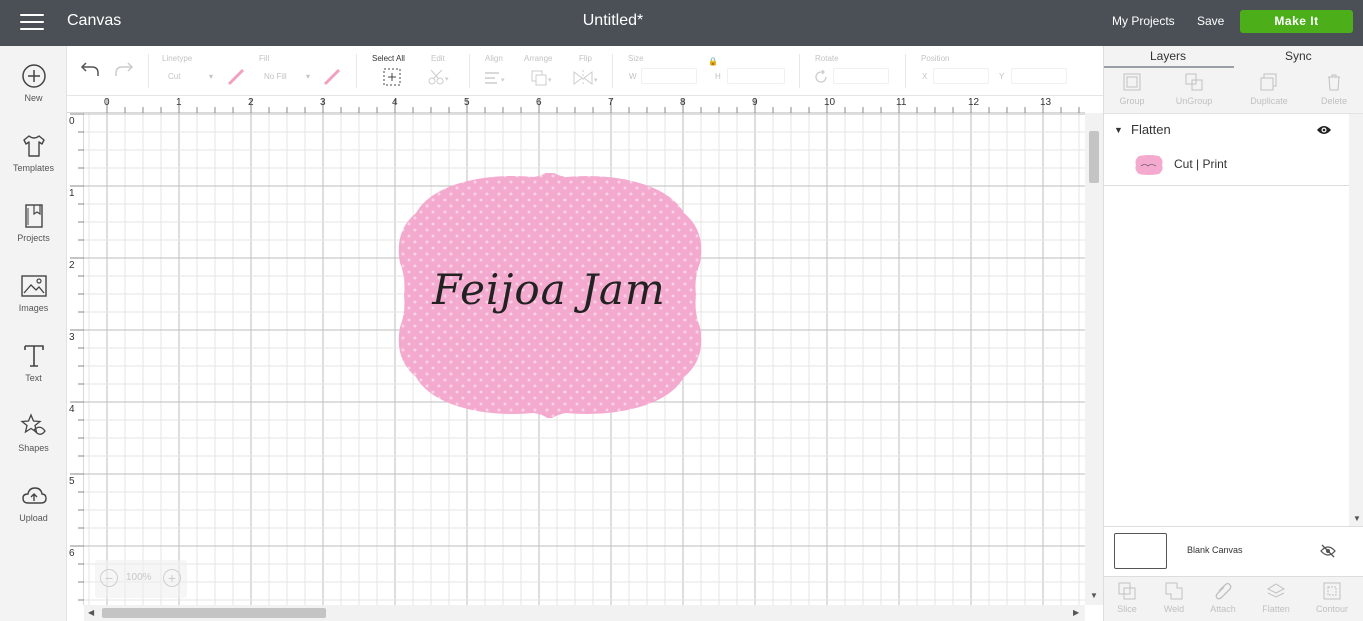 The width and height of the screenshot is (1363, 621). I want to click on size-w-label: W, so click(633, 76).